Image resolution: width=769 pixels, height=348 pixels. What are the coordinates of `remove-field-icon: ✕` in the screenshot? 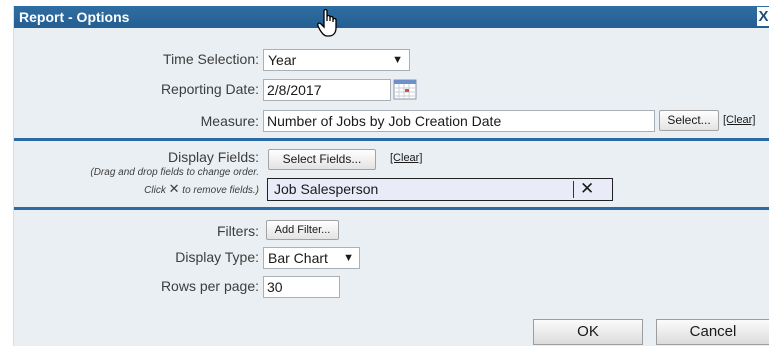 It's located at (587, 188).